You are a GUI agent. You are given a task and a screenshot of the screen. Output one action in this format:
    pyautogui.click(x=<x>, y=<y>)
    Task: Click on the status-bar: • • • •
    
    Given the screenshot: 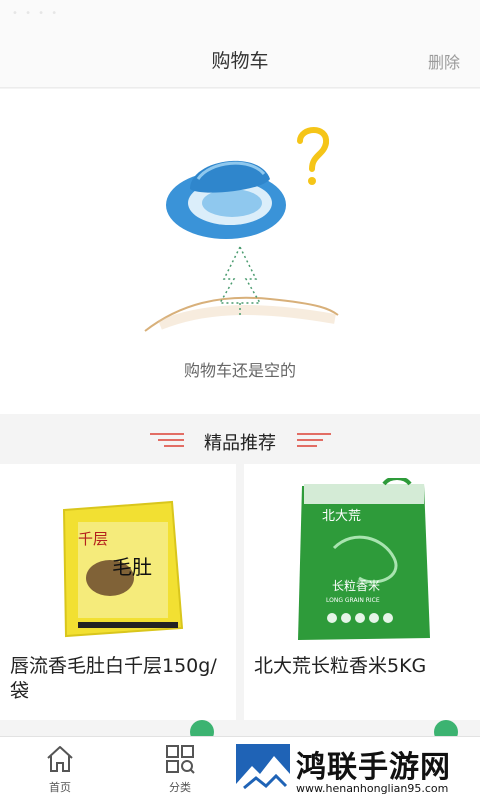 What is the action you would take?
    pyautogui.click(x=240, y=14)
    